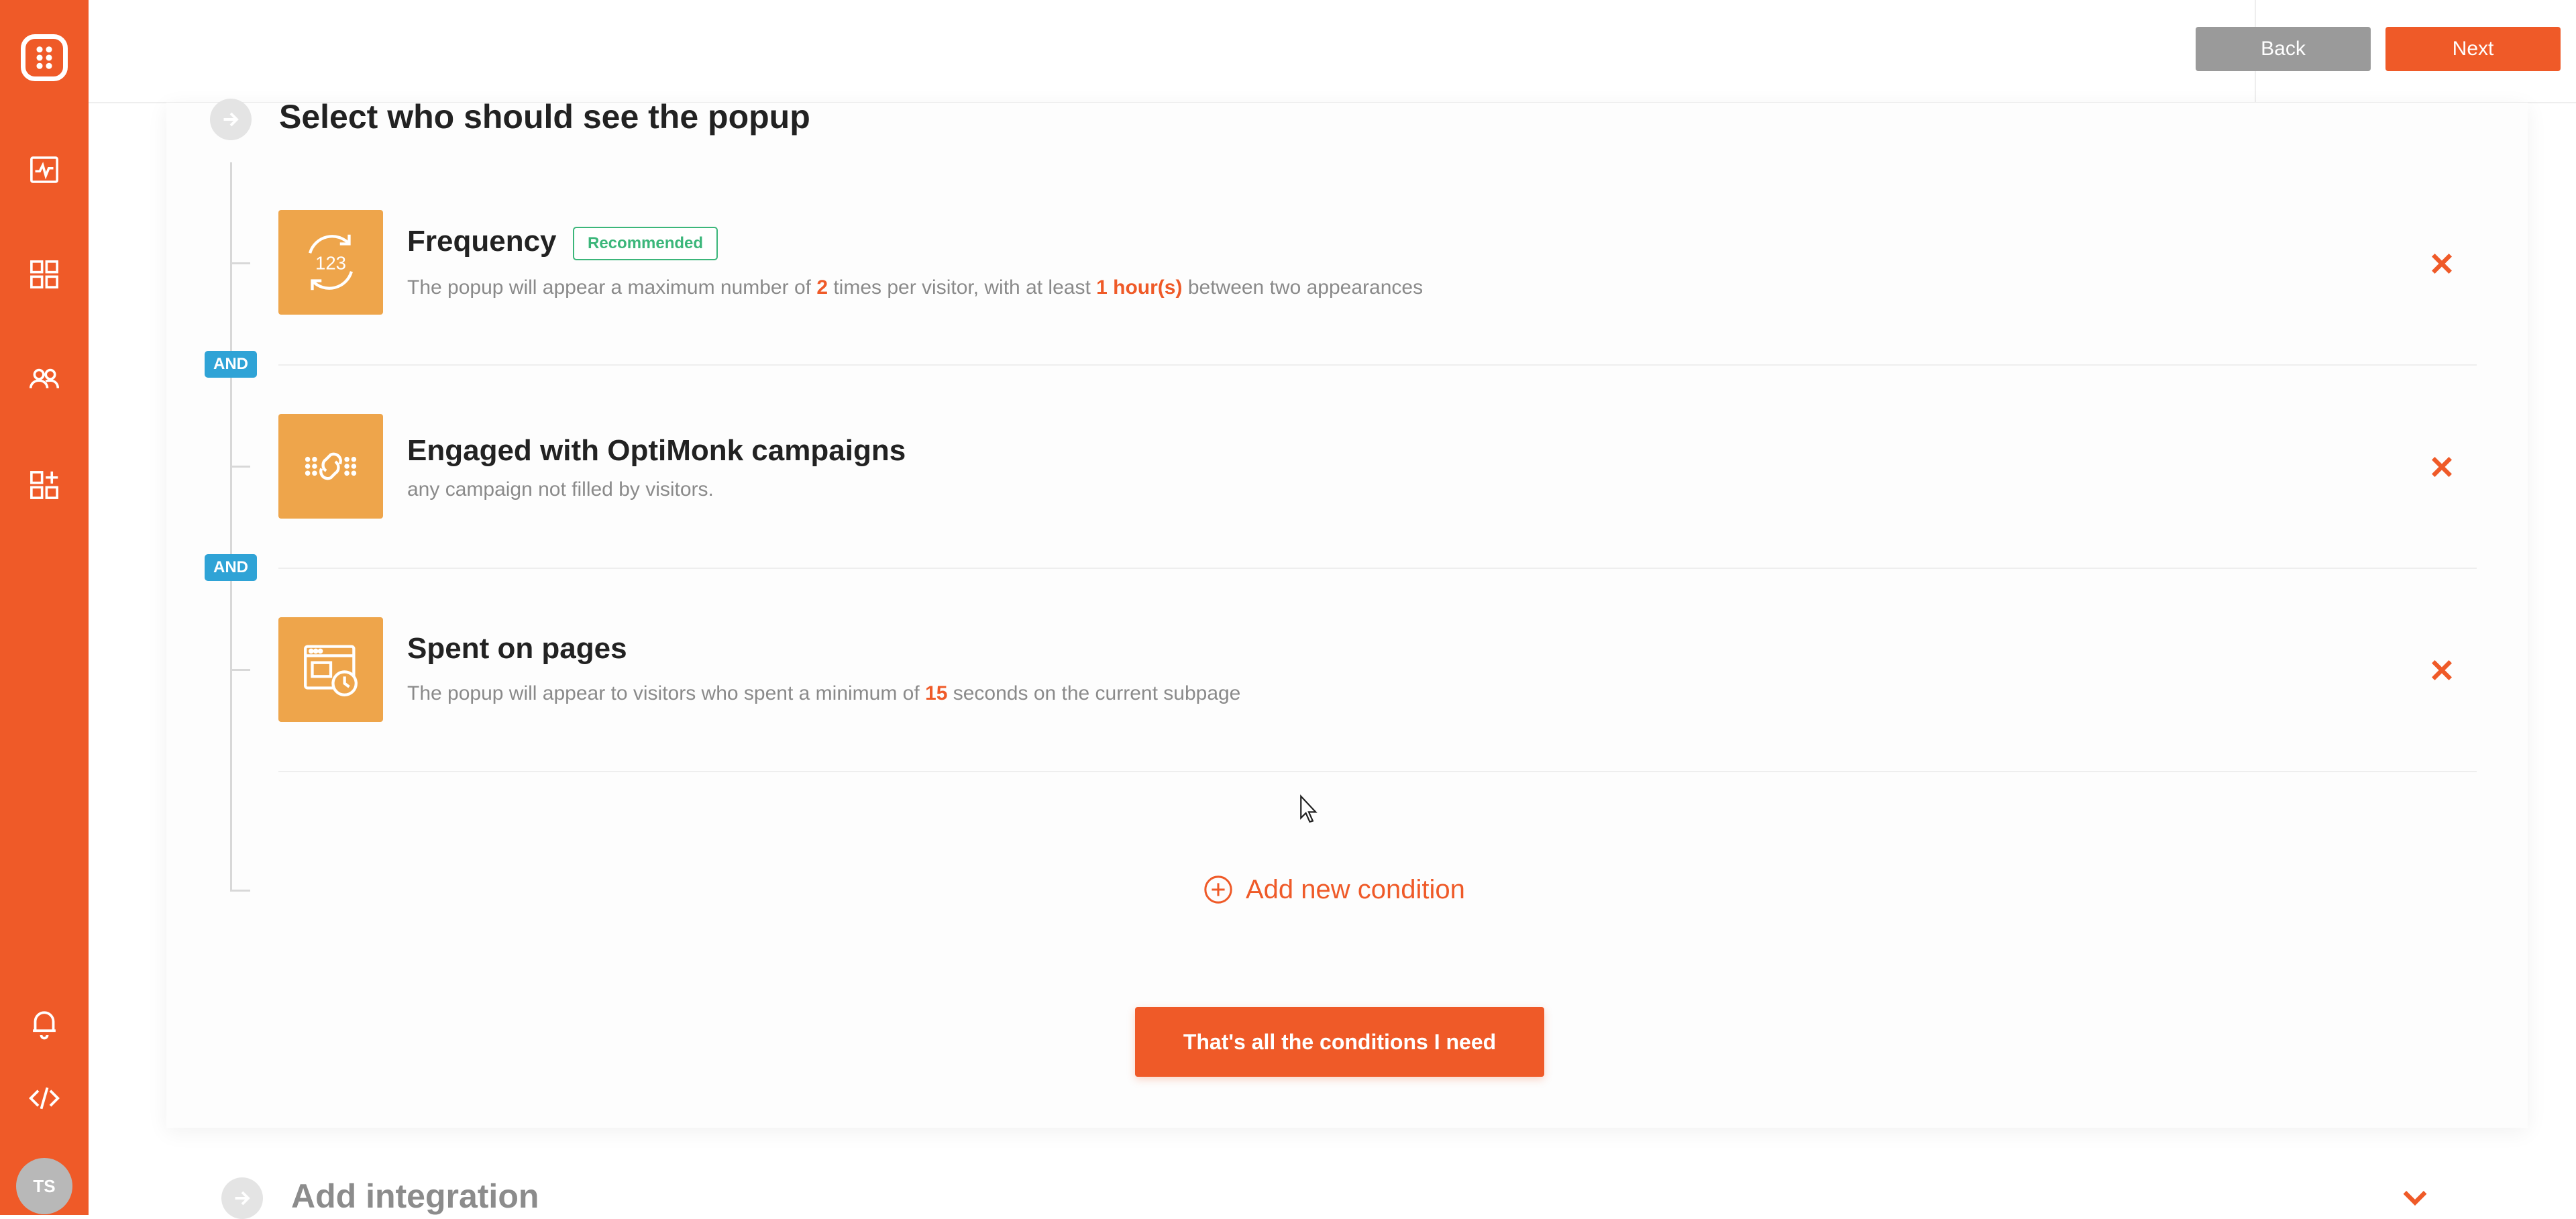 The image size is (2576, 1219). Describe the element at coordinates (330, 466) in the screenshot. I see `engaged-link-icon` at that location.